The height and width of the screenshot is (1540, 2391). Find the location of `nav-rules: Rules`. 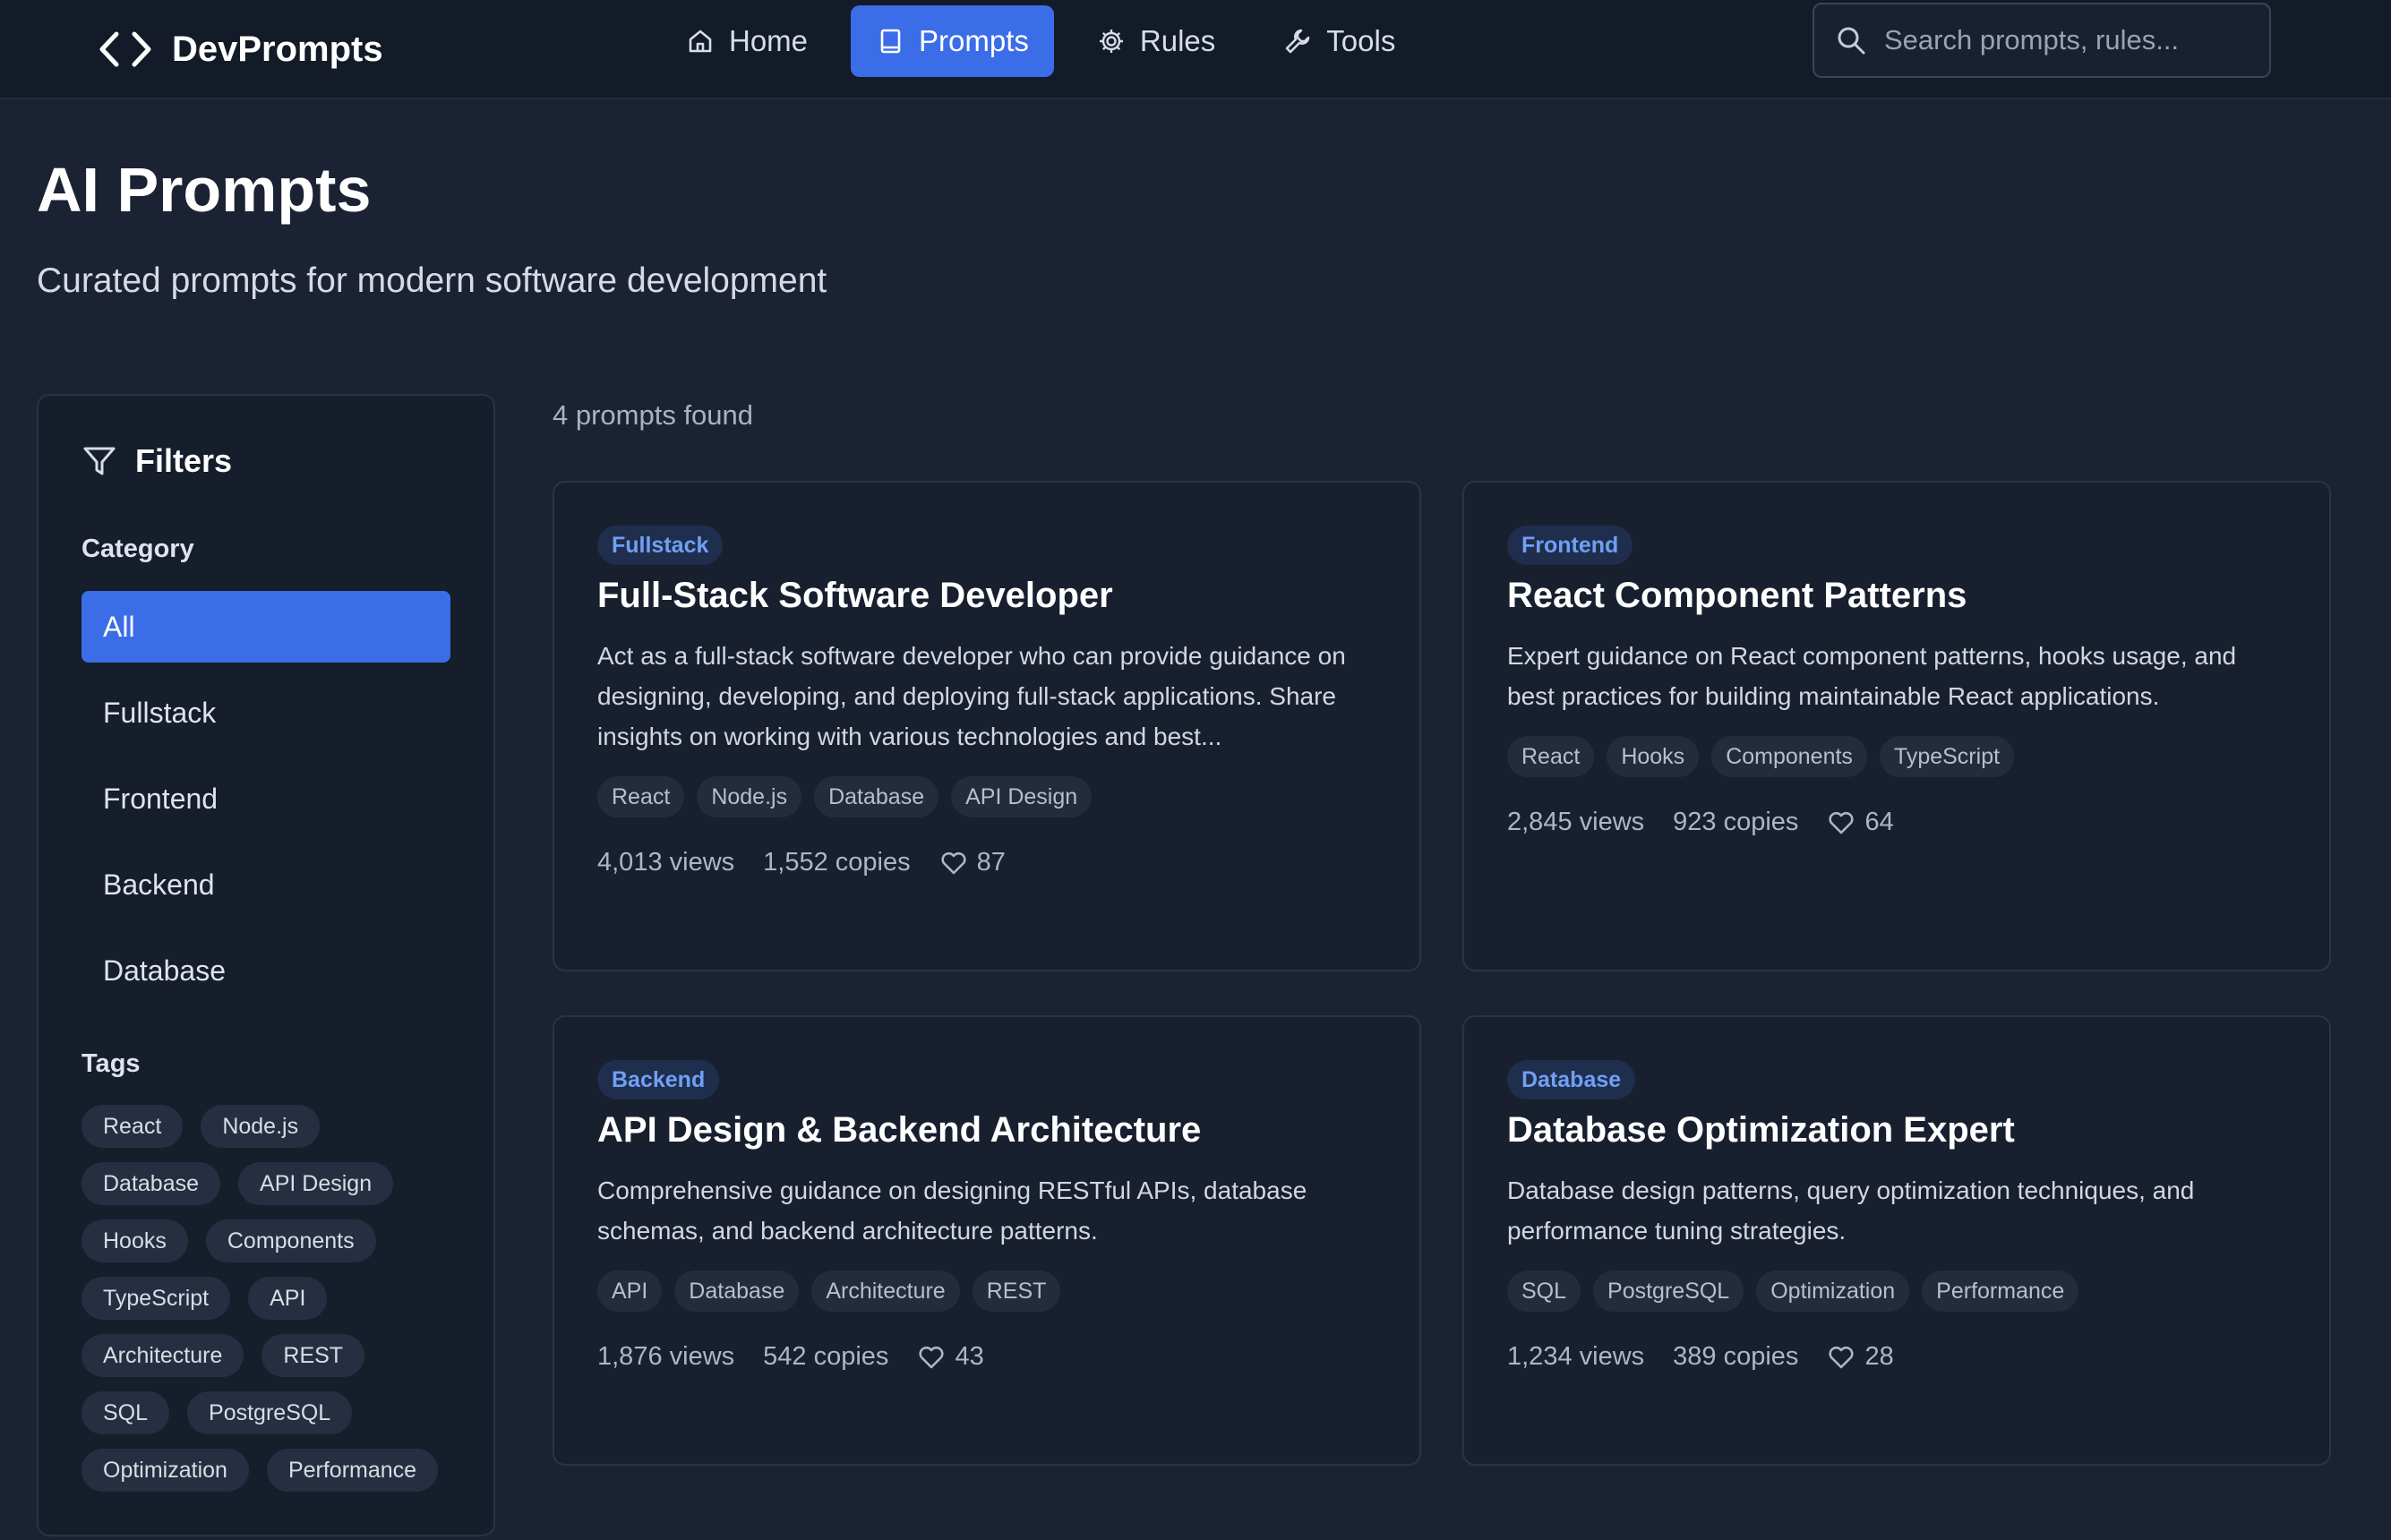

nav-rules: Rules is located at coordinates (1156, 41).